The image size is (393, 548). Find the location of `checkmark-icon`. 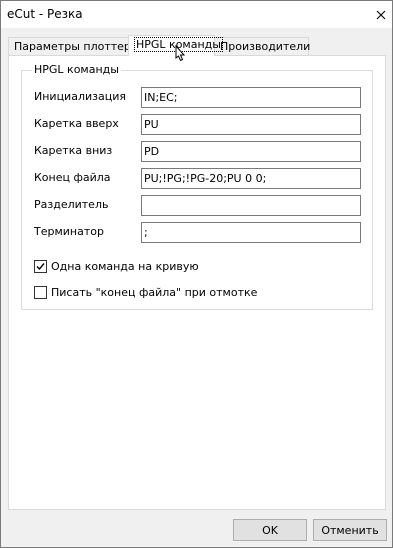

checkmark-icon is located at coordinates (40, 266).